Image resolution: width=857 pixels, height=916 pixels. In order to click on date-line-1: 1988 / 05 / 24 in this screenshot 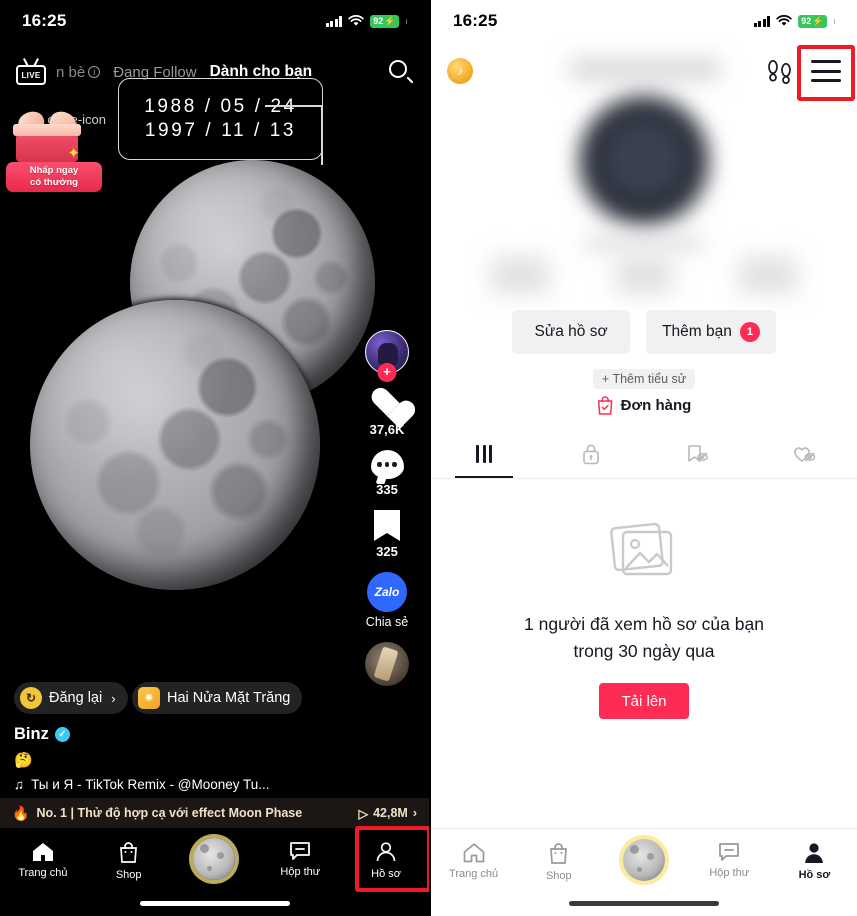, I will do `click(220, 106)`.